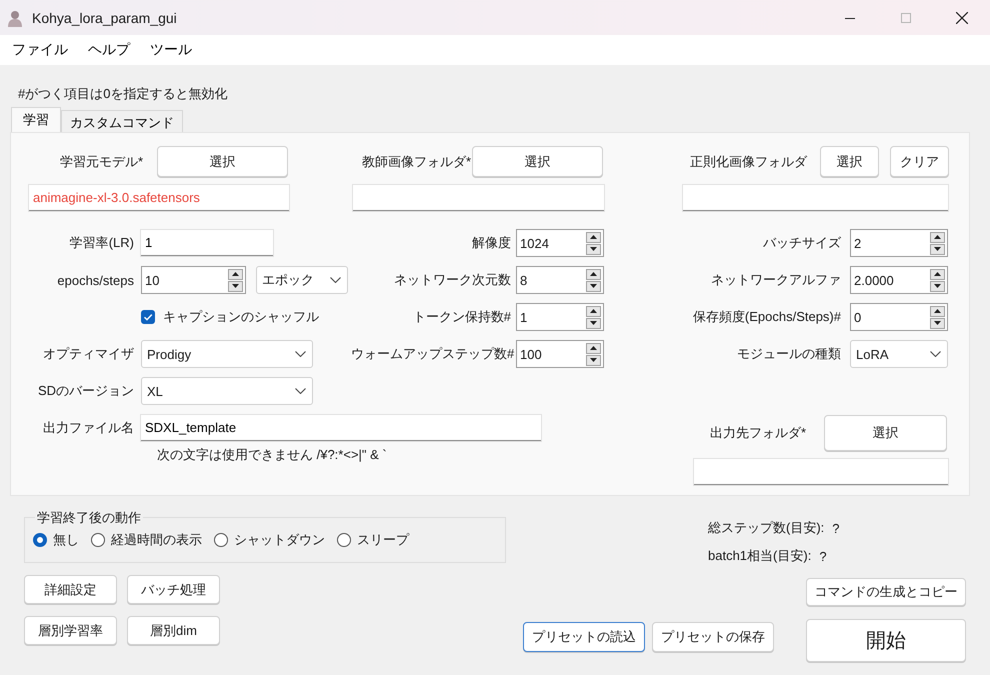 The height and width of the screenshot is (675, 990). I want to click on field-label: ネットワーク次元数, so click(452, 280).